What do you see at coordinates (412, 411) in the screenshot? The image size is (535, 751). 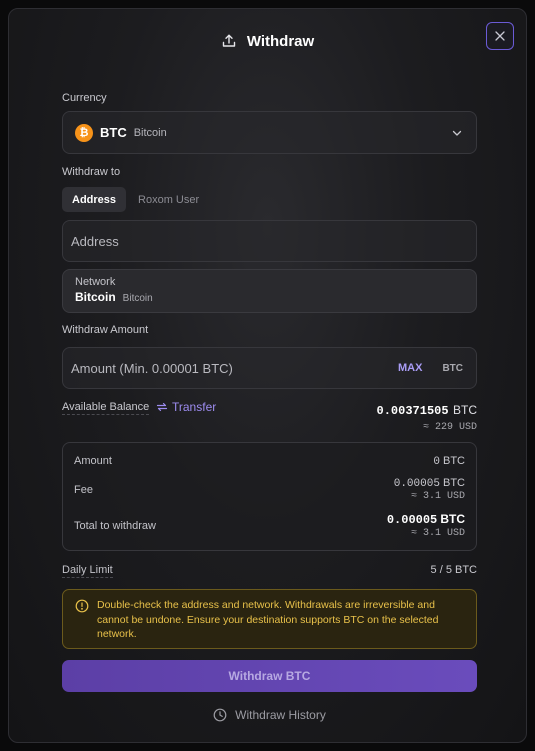 I see `available-btc: 0.00371505` at bounding box center [412, 411].